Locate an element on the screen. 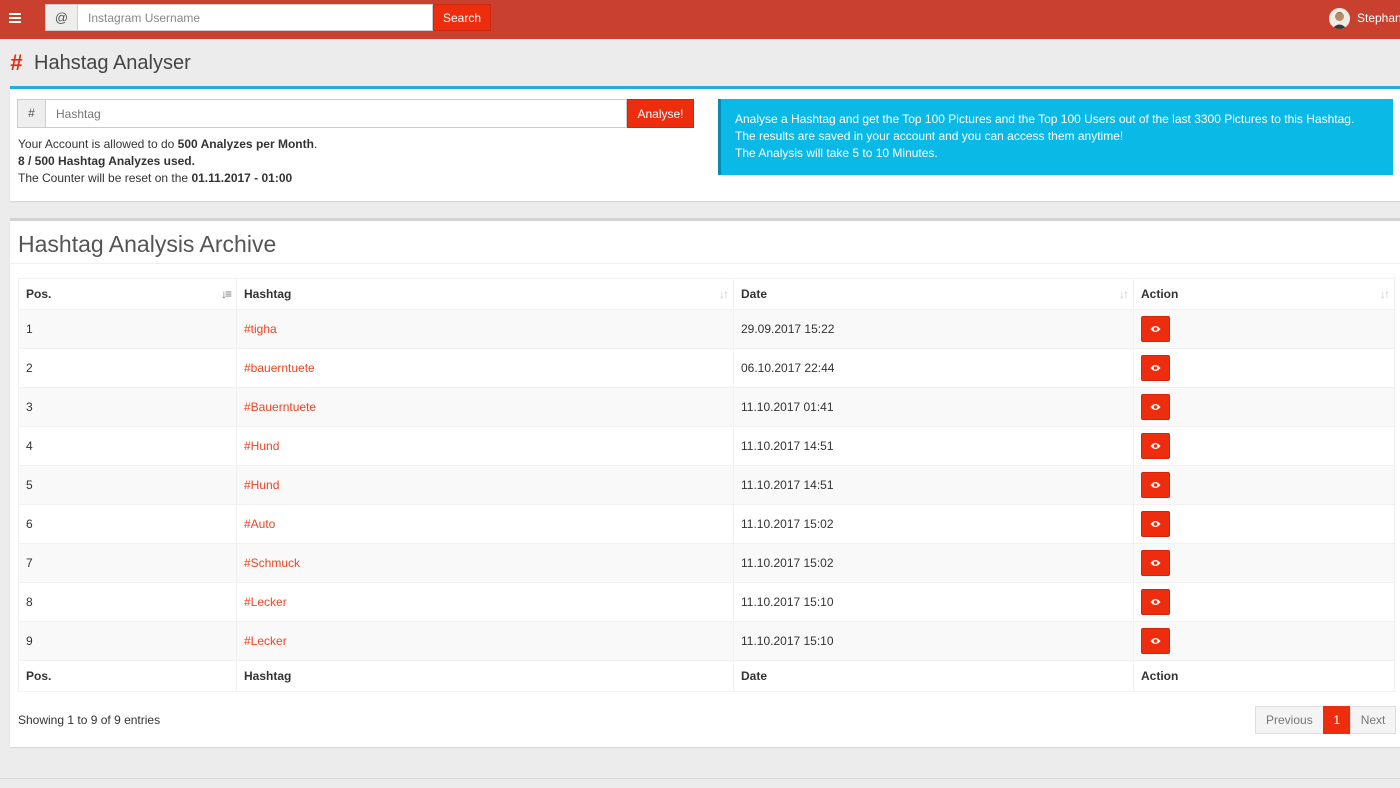  page-1-button: 1 is located at coordinates (1336, 720).